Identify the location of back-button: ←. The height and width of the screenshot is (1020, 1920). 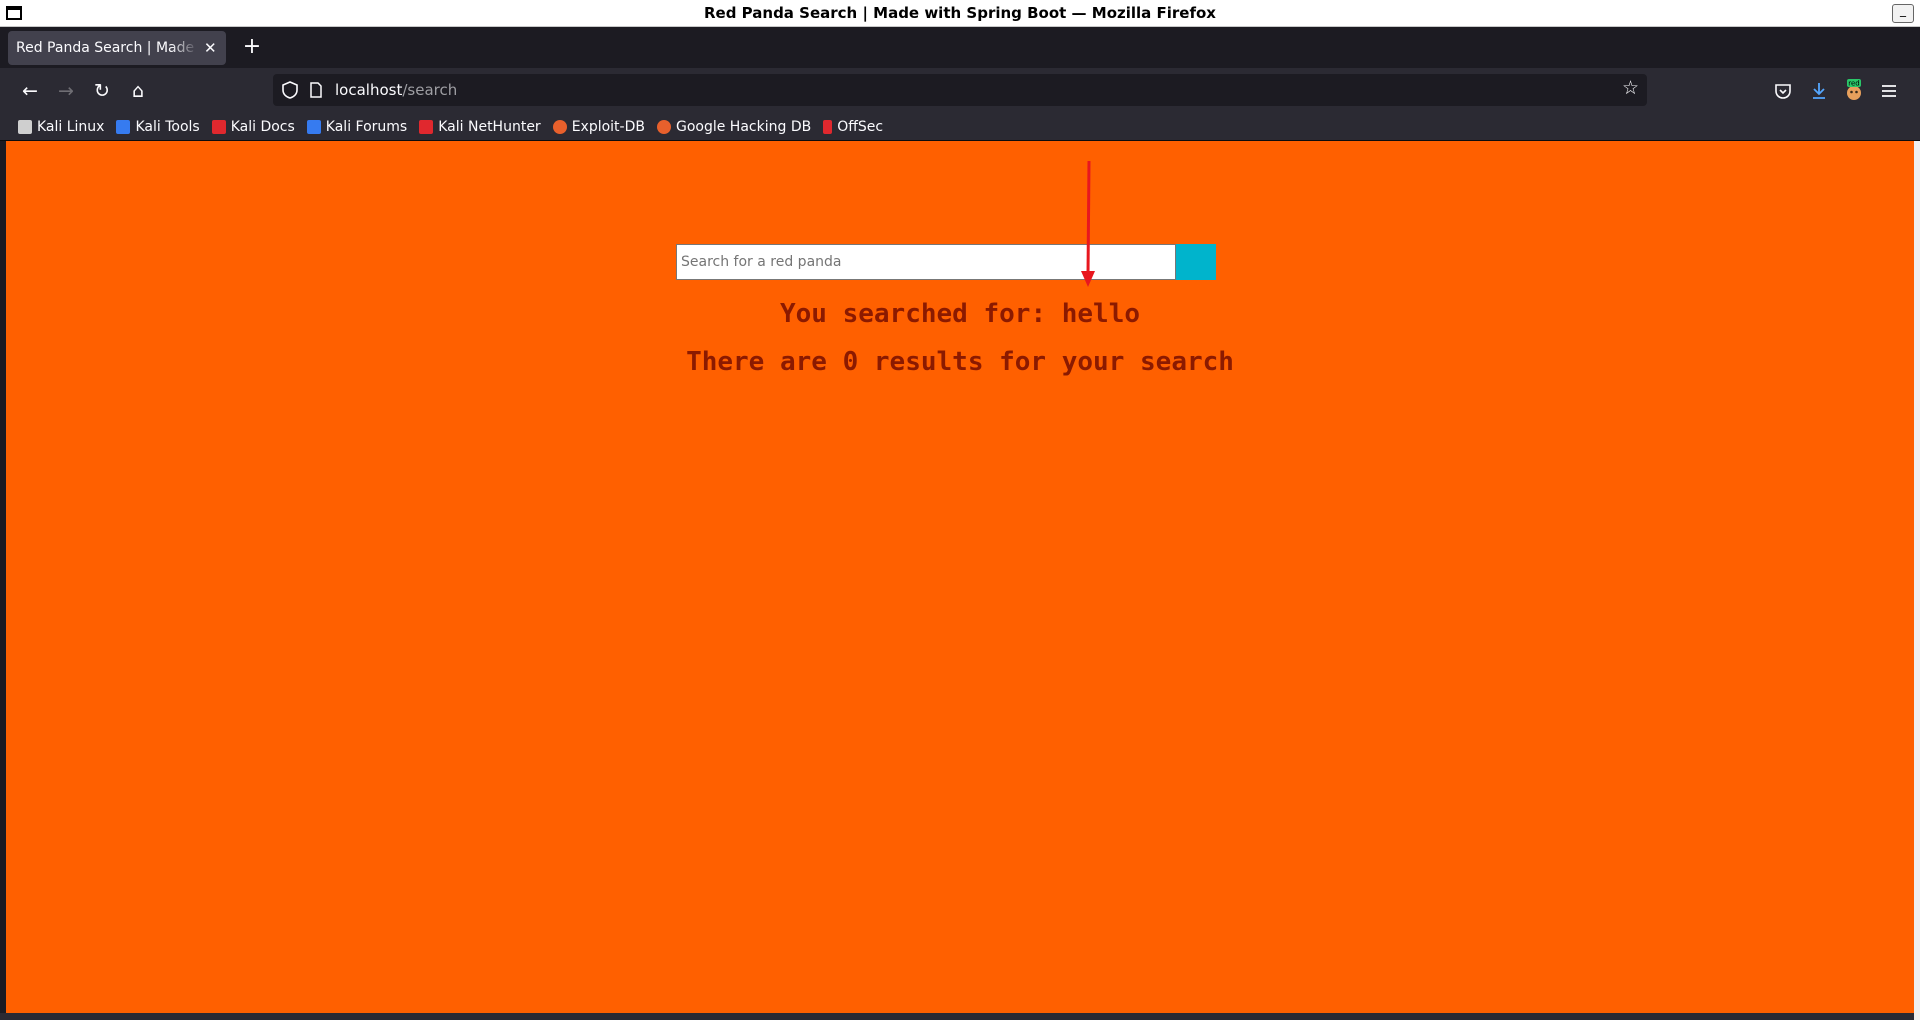
(30, 91).